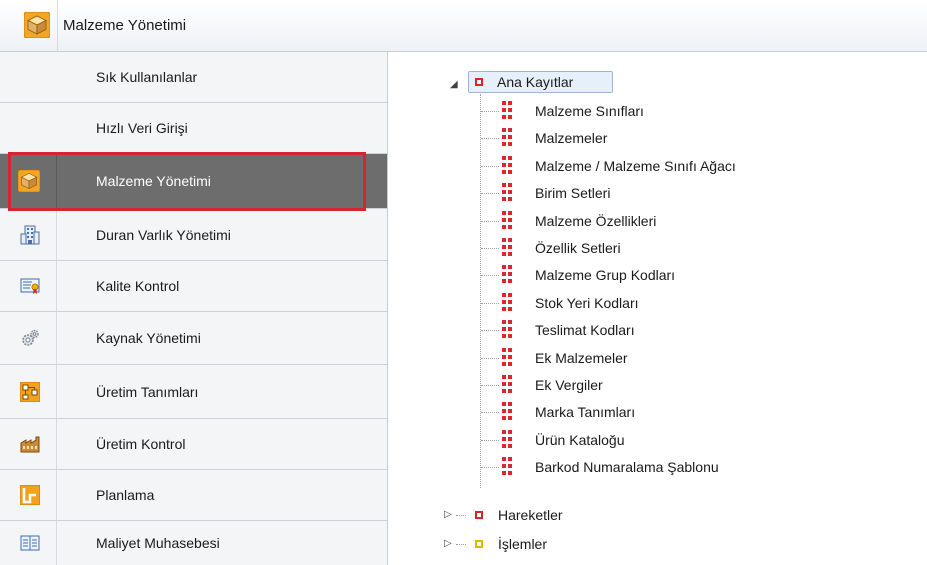 Image resolution: width=927 pixels, height=565 pixels. Describe the element at coordinates (535, 82) in the screenshot. I see `tree-node-label: Ana Kayıtlar` at that location.